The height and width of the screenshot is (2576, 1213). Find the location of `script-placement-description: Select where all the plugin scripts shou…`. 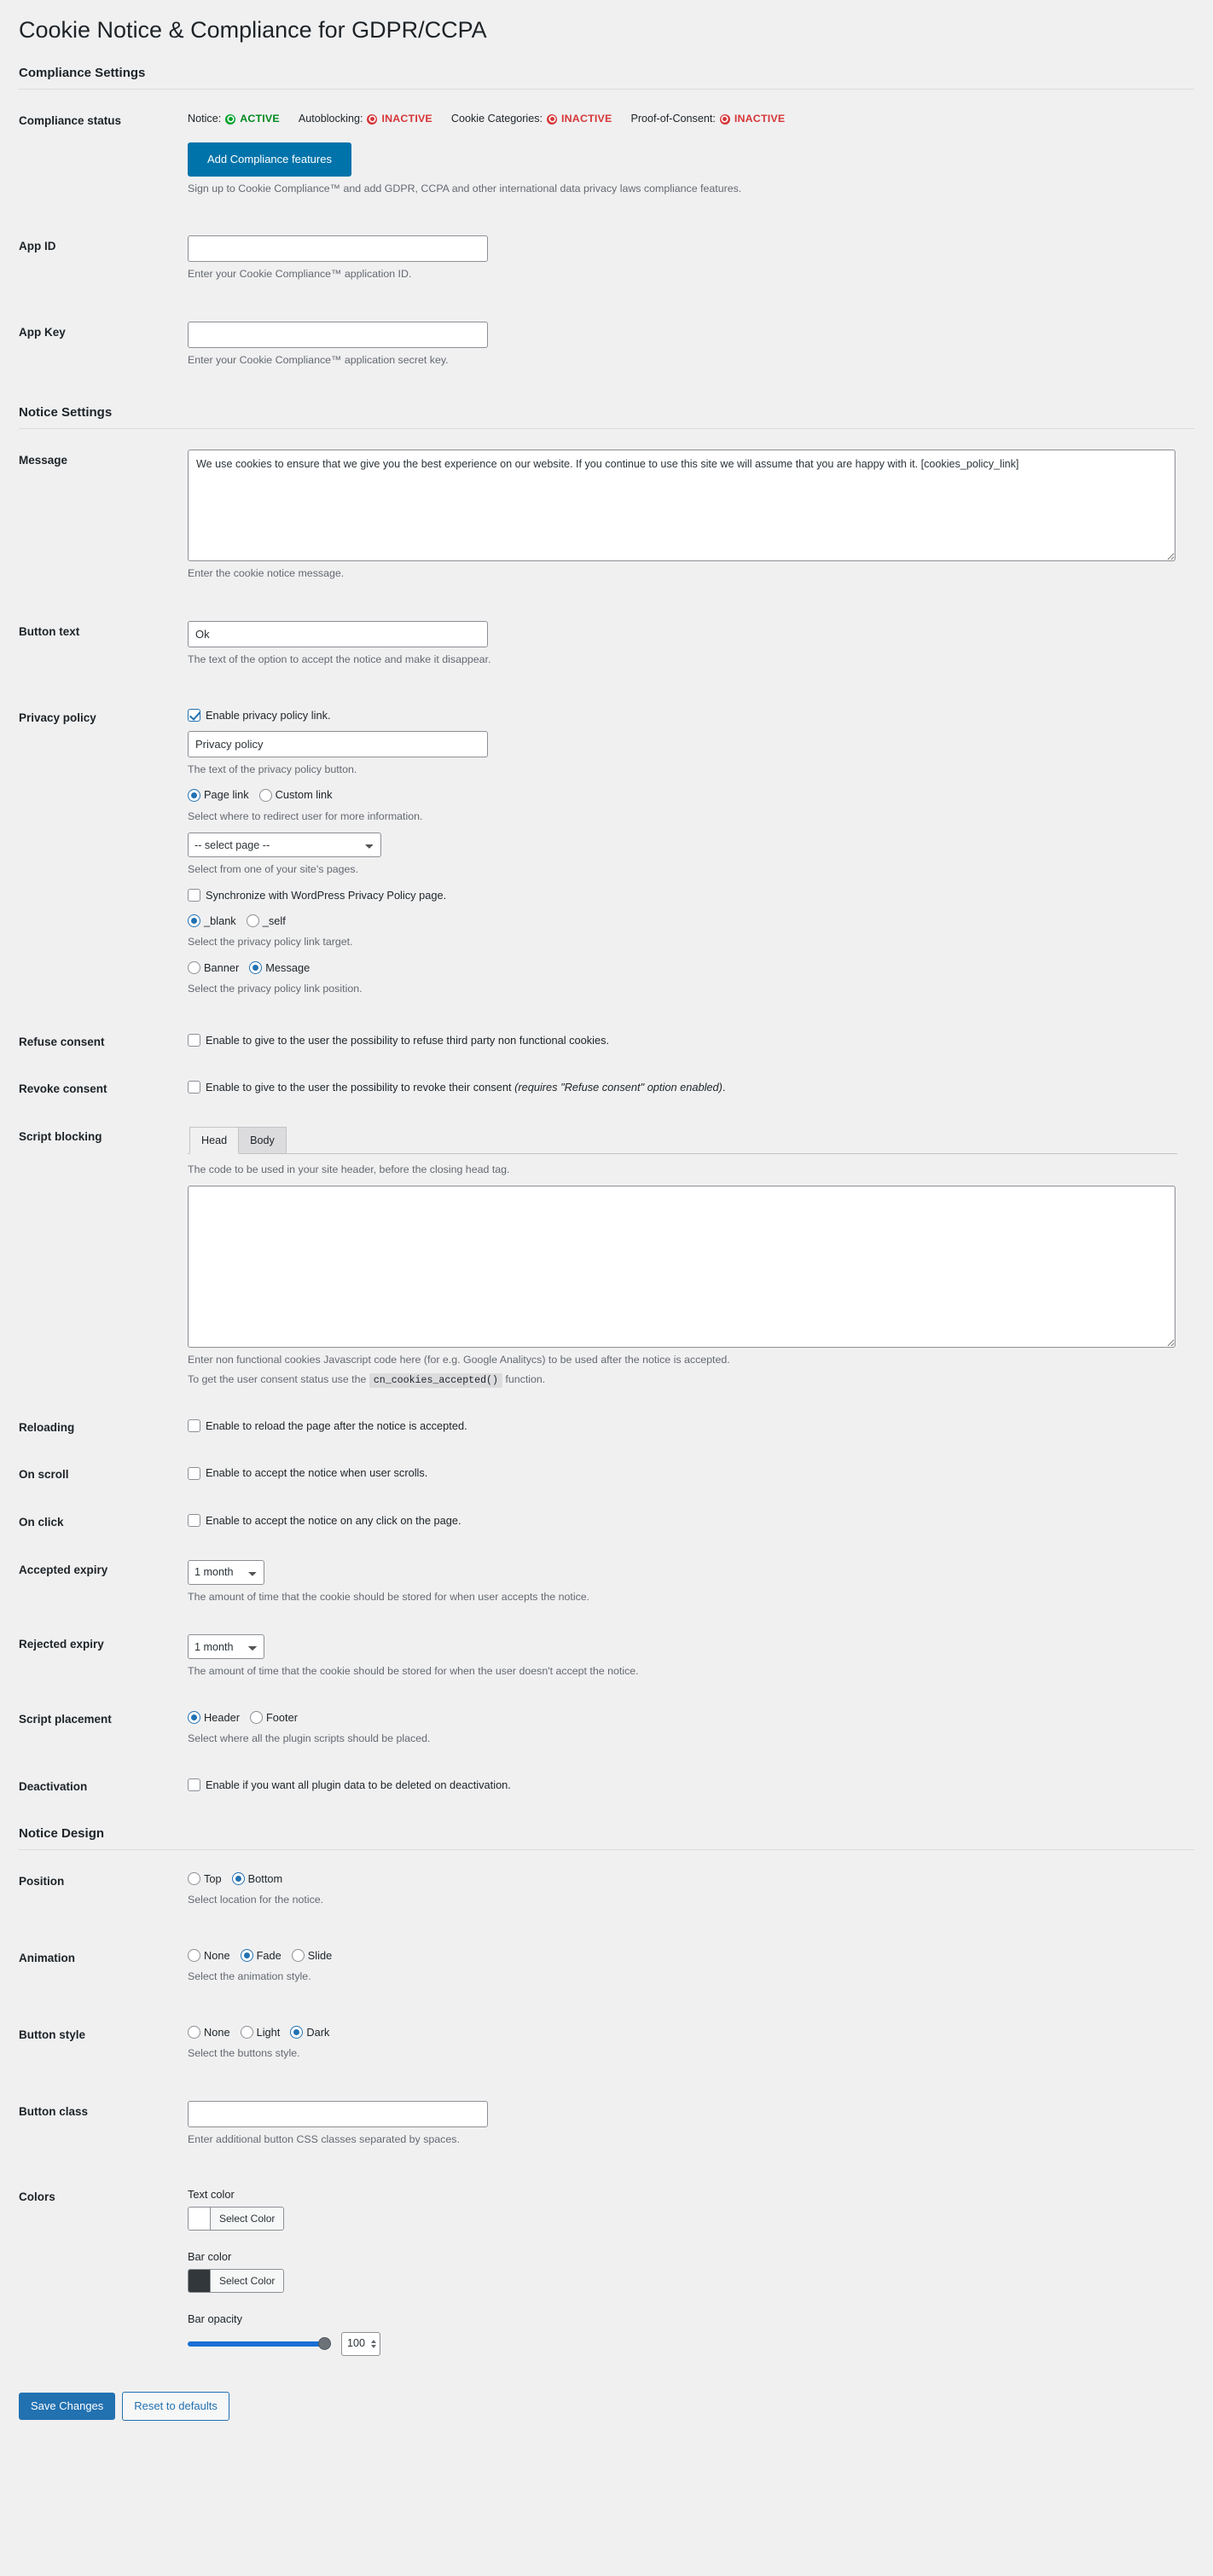

script-placement-description: Select where all the plugin scripts shou… is located at coordinates (309, 1738).